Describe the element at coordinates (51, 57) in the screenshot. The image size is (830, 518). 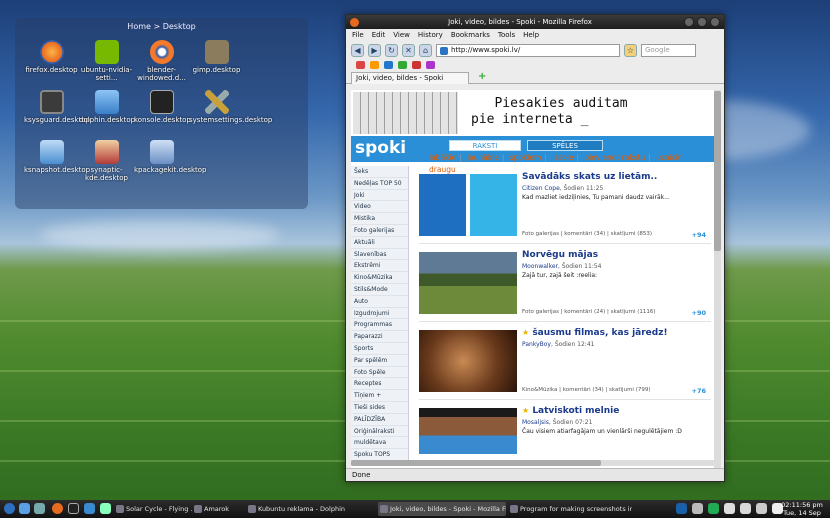
I see `desktop-icon-firefox: firefox.desktop` at that location.